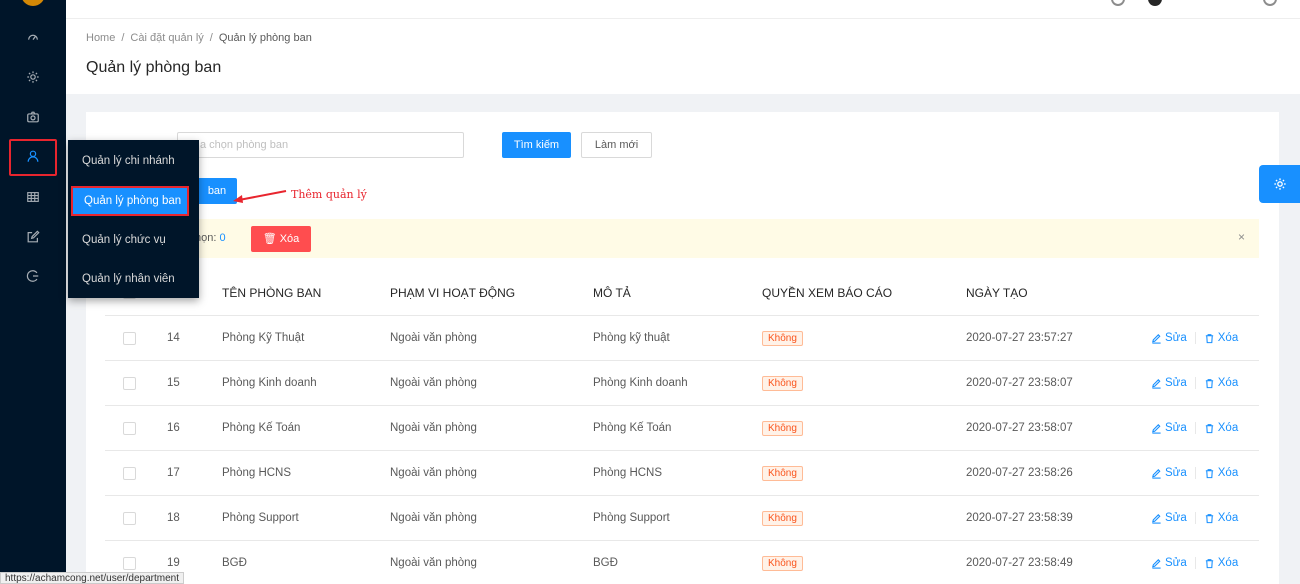 This screenshot has height=584, width=1300. What do you see at coordinates (997, 292) in the screenshot?
I see `header-date: NGÀY TẠO` at bounding box center [997, 292].